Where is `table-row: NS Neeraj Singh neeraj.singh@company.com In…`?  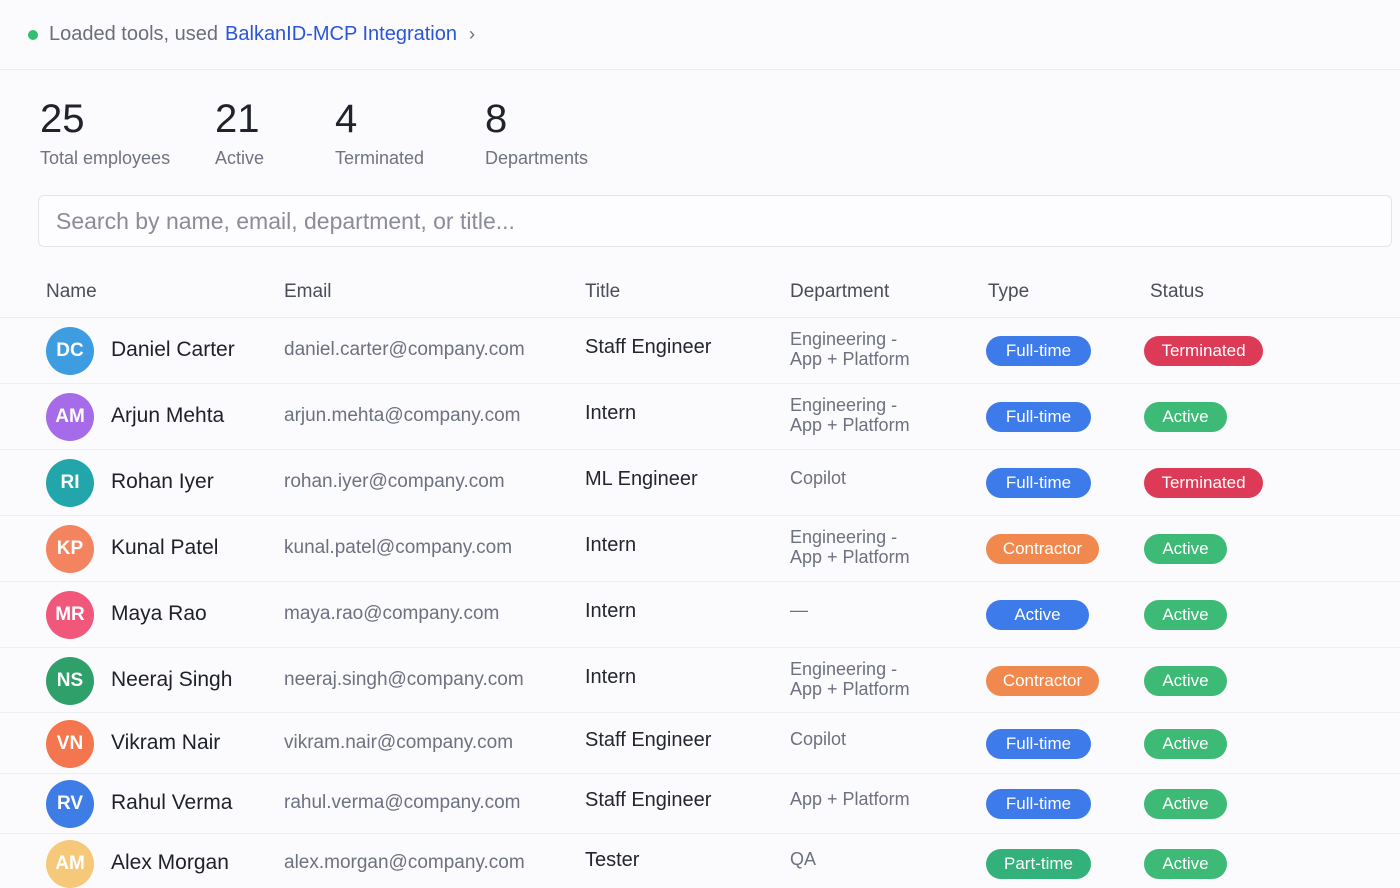
table-row: NS Neeraj Singh neeraj.singh@company.com In… is located at coordinates (700, 680).